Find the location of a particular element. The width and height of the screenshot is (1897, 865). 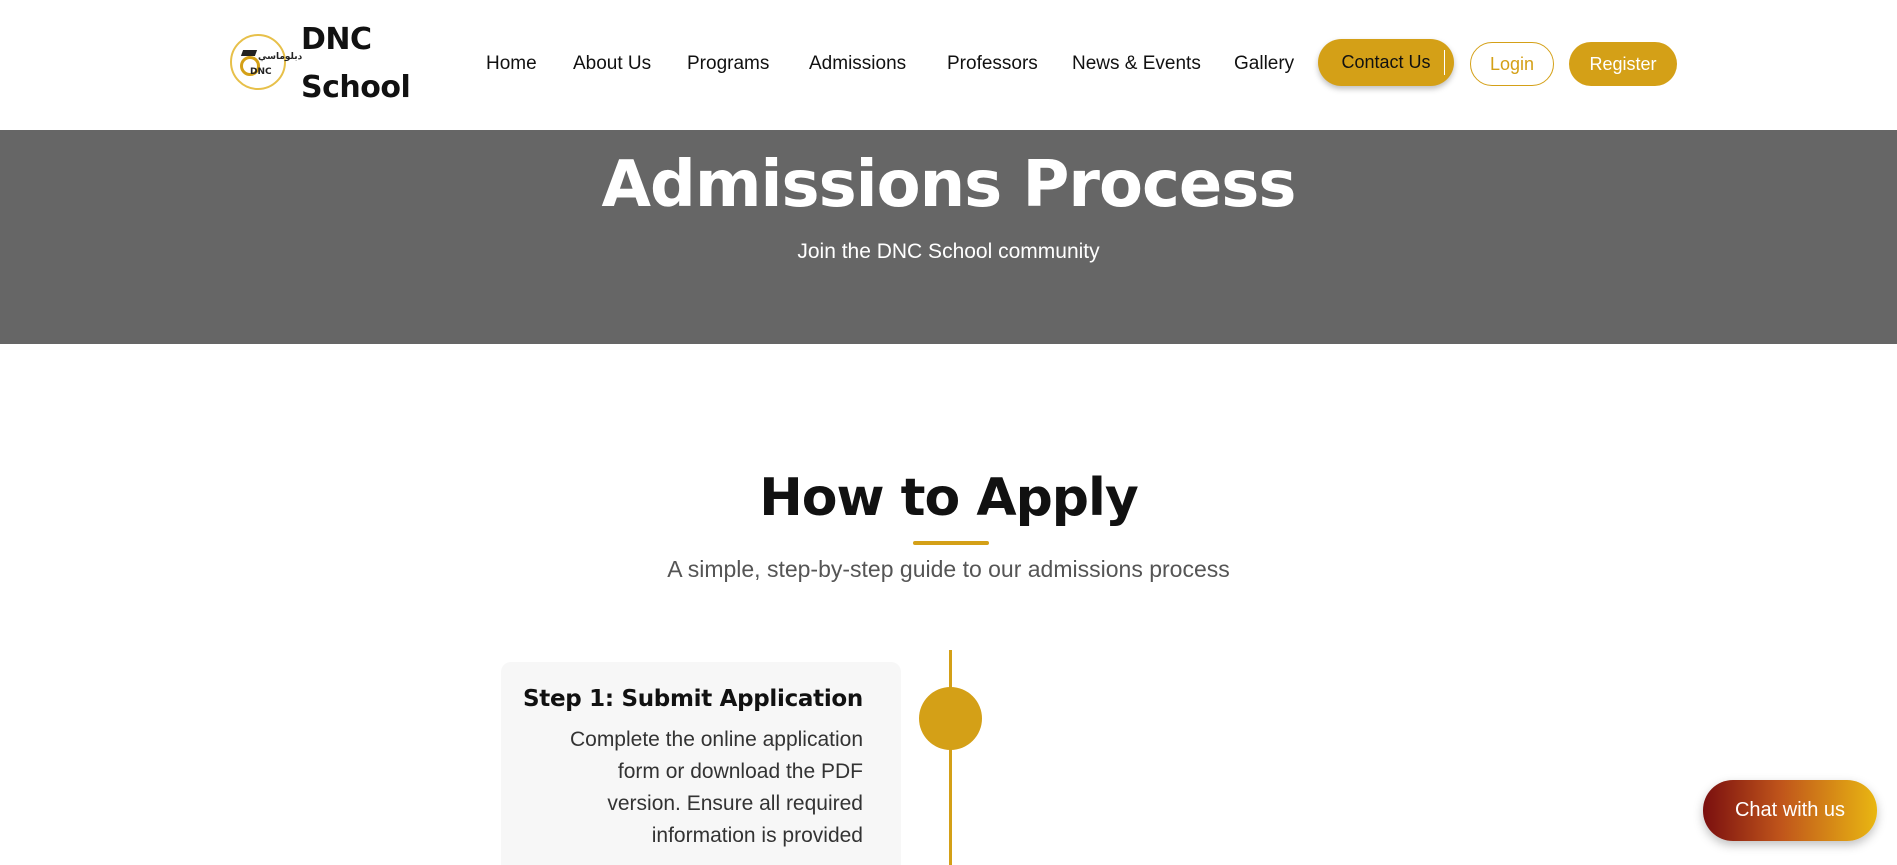

logo-arabic-text: دبلوماسي is located at coordinates (280, 57).